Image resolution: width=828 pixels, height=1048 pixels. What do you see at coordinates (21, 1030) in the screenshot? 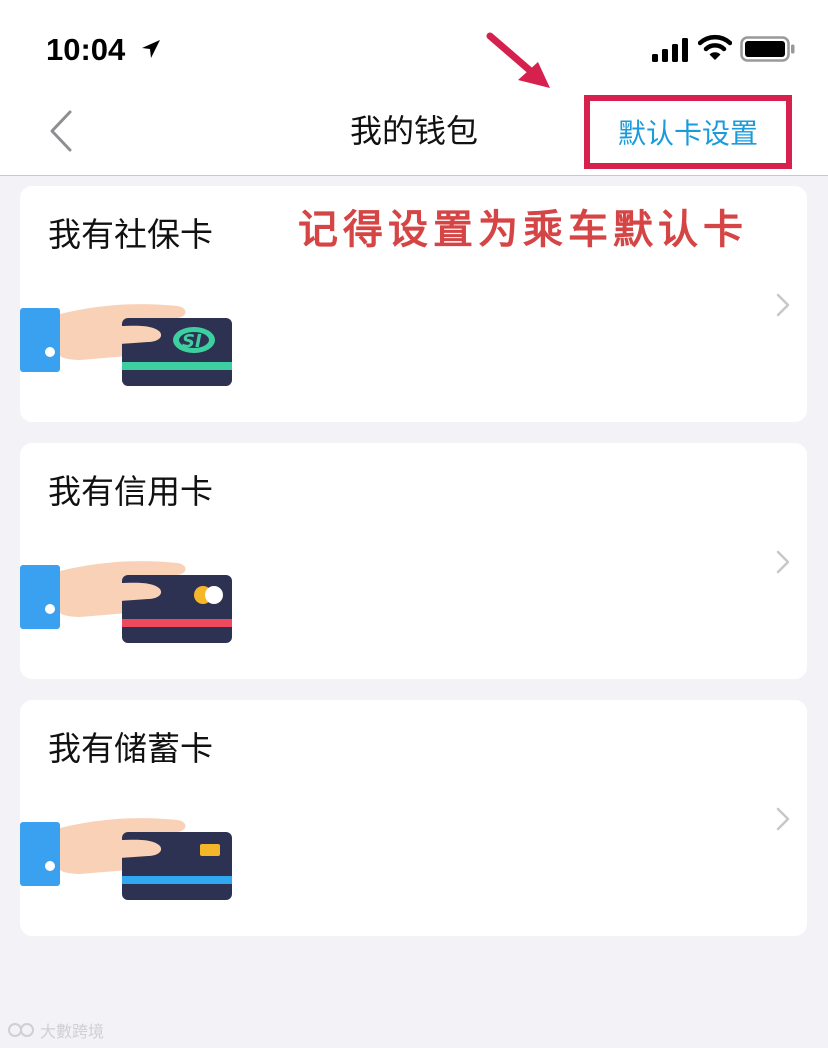
I see `watermark-logo-icon` at bounding box center [21, 1030].